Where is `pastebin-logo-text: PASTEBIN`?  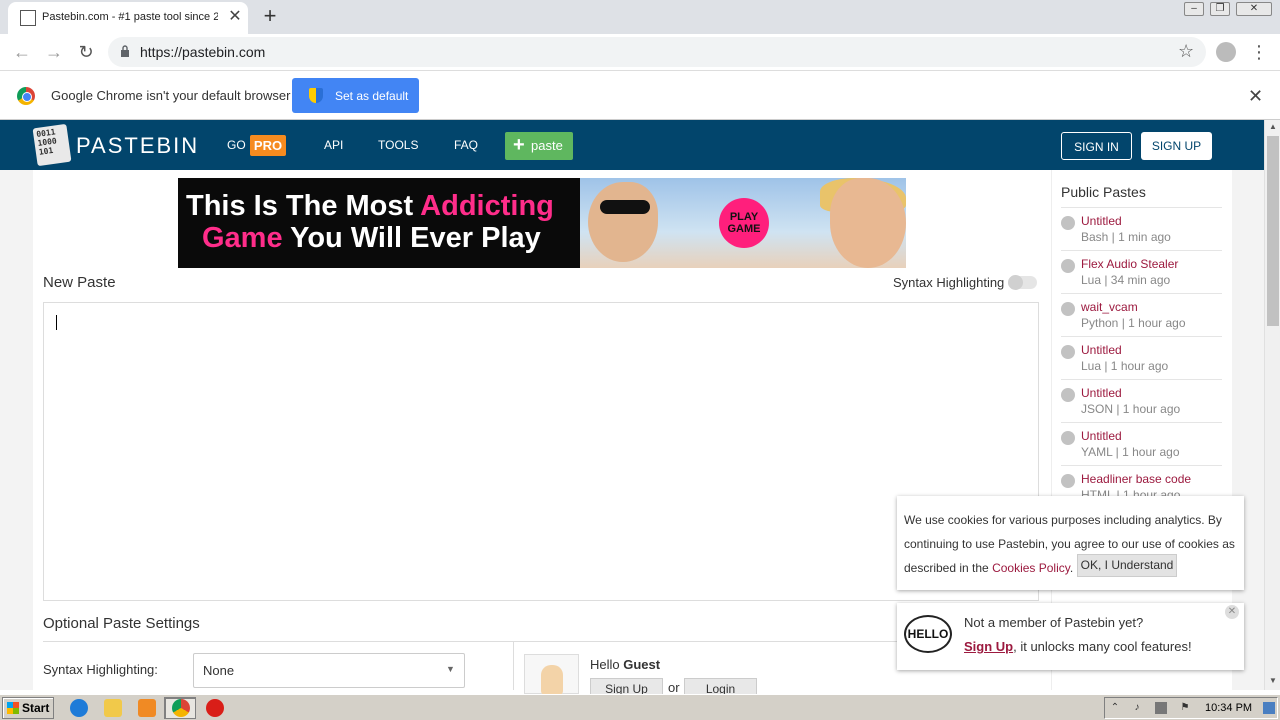
pastebin-logo-text: PASTEBIN is located at coordinates (137, 146).